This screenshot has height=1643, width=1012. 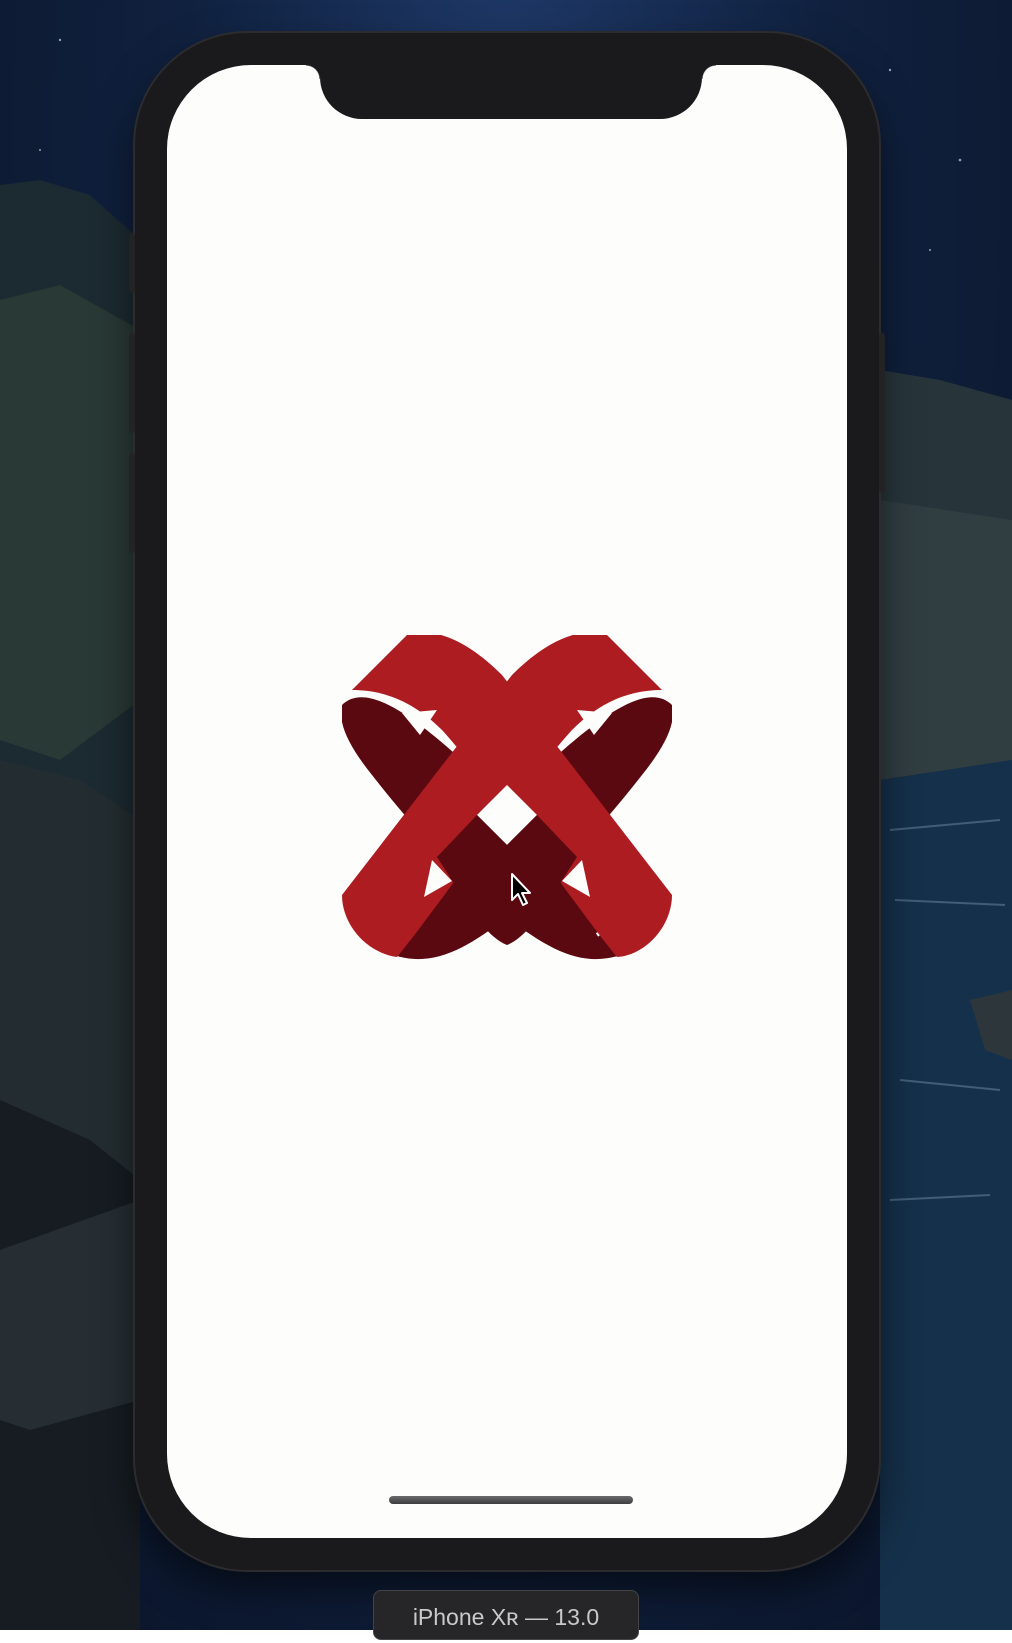 I want to click on ribbon-x-logo-icon, so click(x=507, y=797).